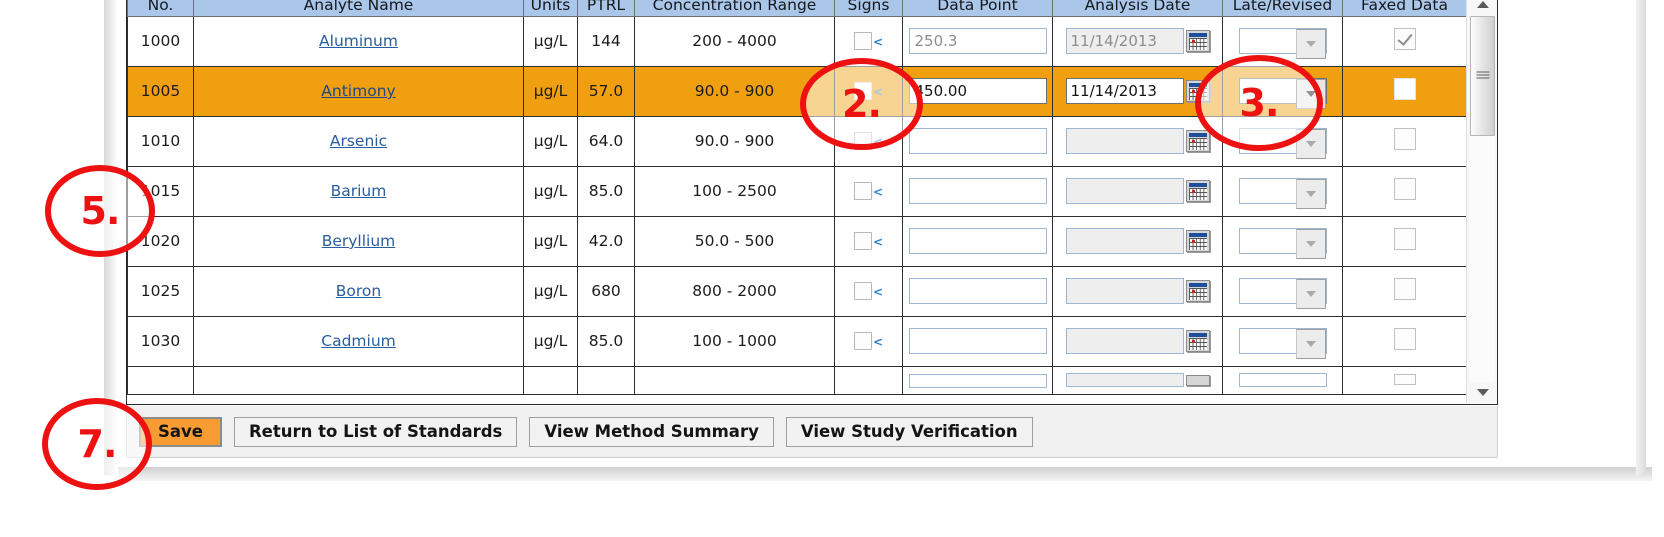 This screenshot has height=537, width=1664. What do you see at coordinates (358, 291) in the screenshot?
I see `analyte-link: Boron` at bounding box center [358, 291].